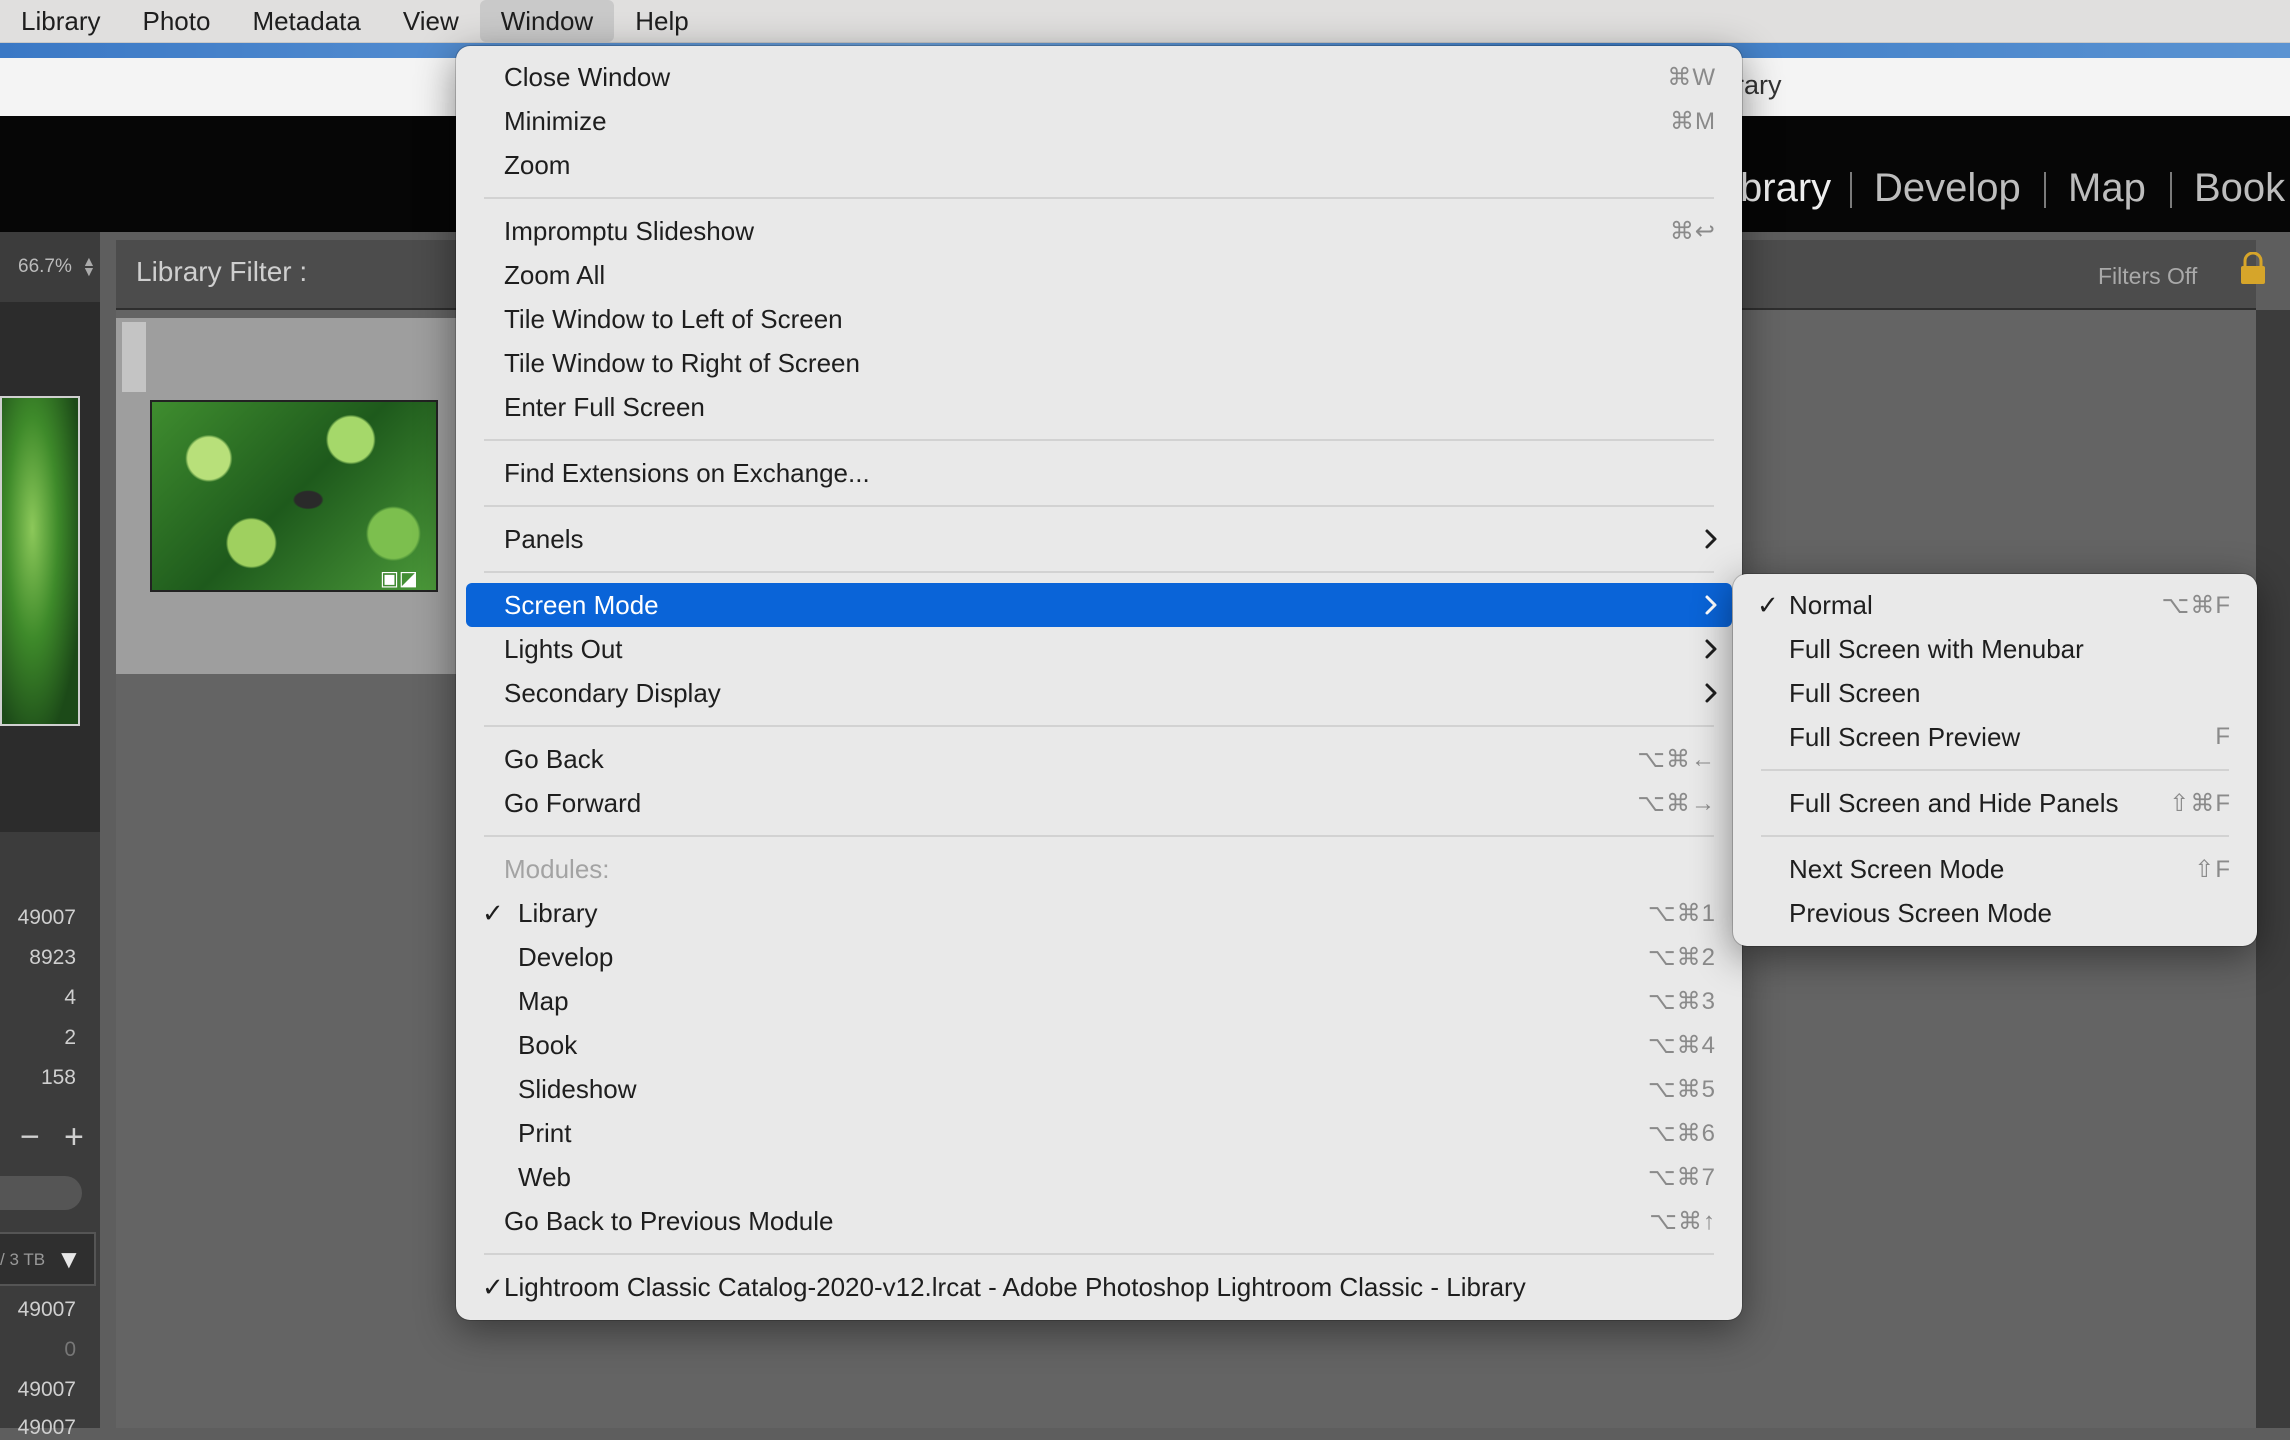 This screenshot has width=2290, height=1440. What do you see at coordinates (1099, 165) in the screenshot?
I see `menu-item-zoom: Zoom` at bounding box center [1099, 165].